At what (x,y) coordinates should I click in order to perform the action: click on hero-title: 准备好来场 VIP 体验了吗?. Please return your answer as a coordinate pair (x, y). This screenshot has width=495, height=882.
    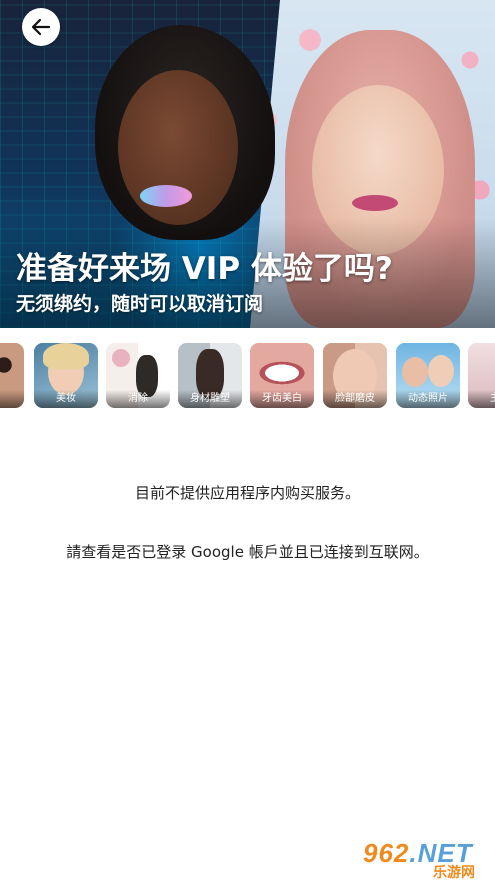
    Looking at the image, I should click on (204, 269).